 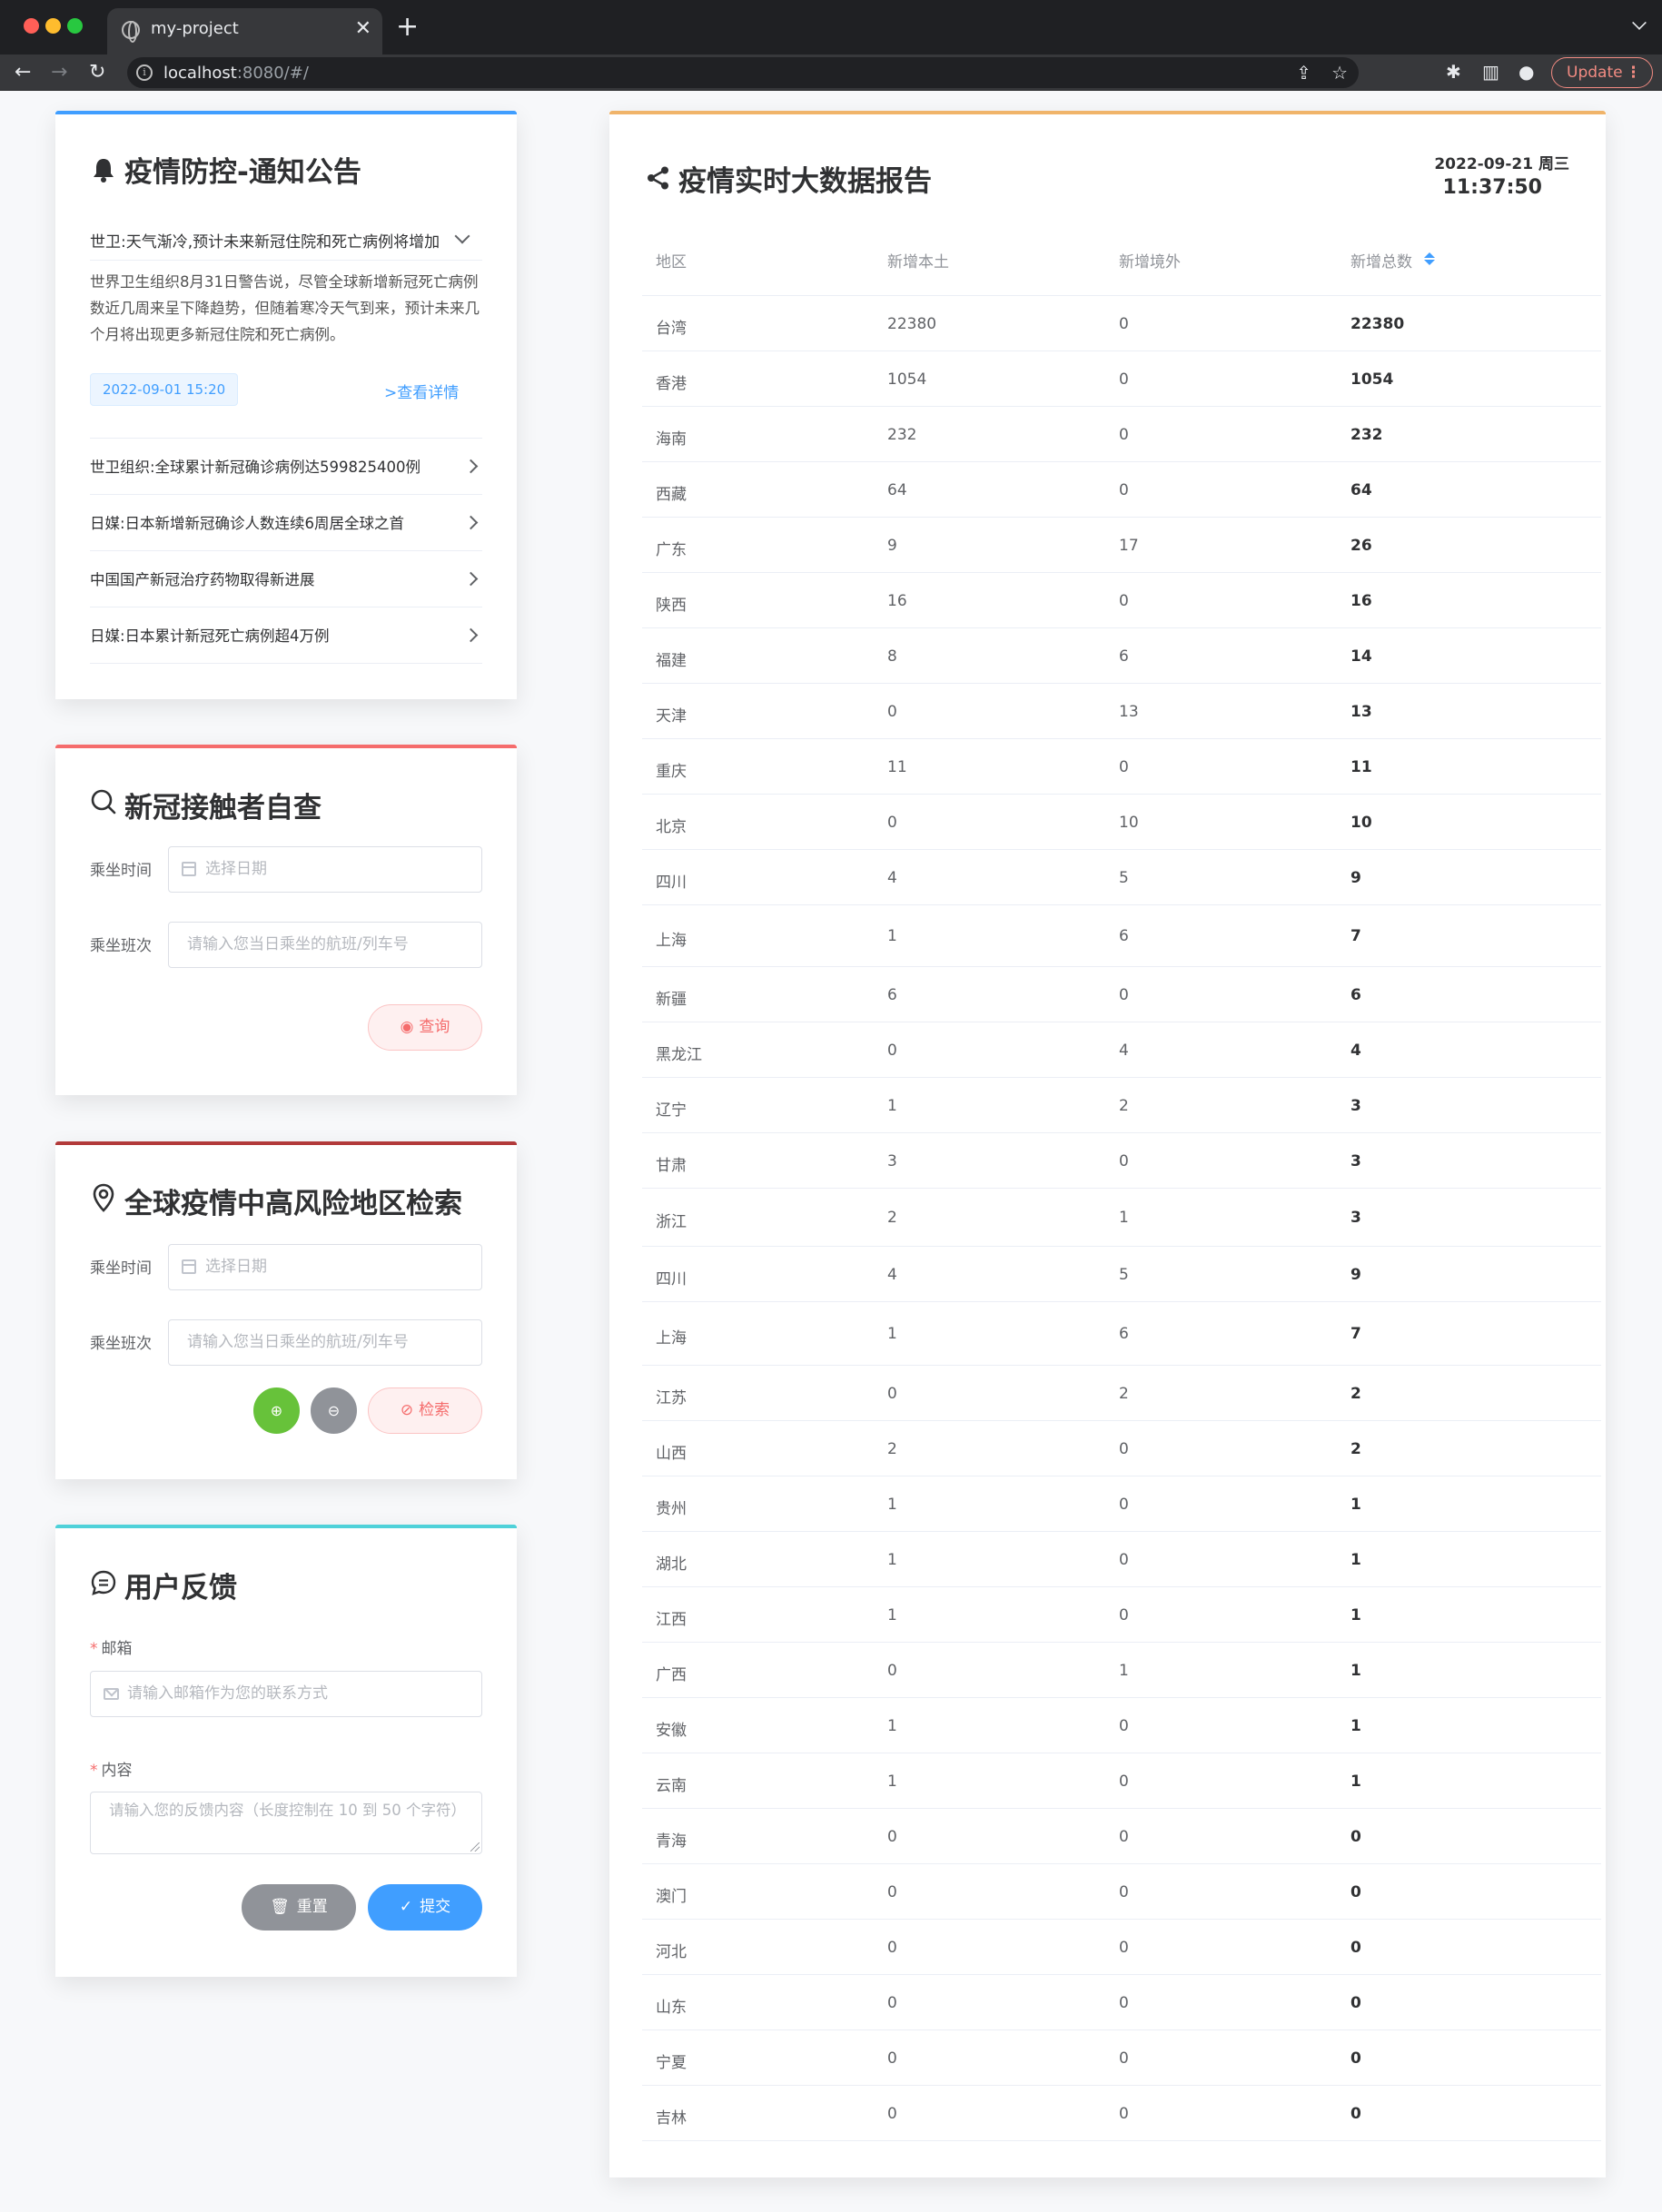 I want to click on table-row: 湖北 1 0 1, so click(x=1122, y=1560).